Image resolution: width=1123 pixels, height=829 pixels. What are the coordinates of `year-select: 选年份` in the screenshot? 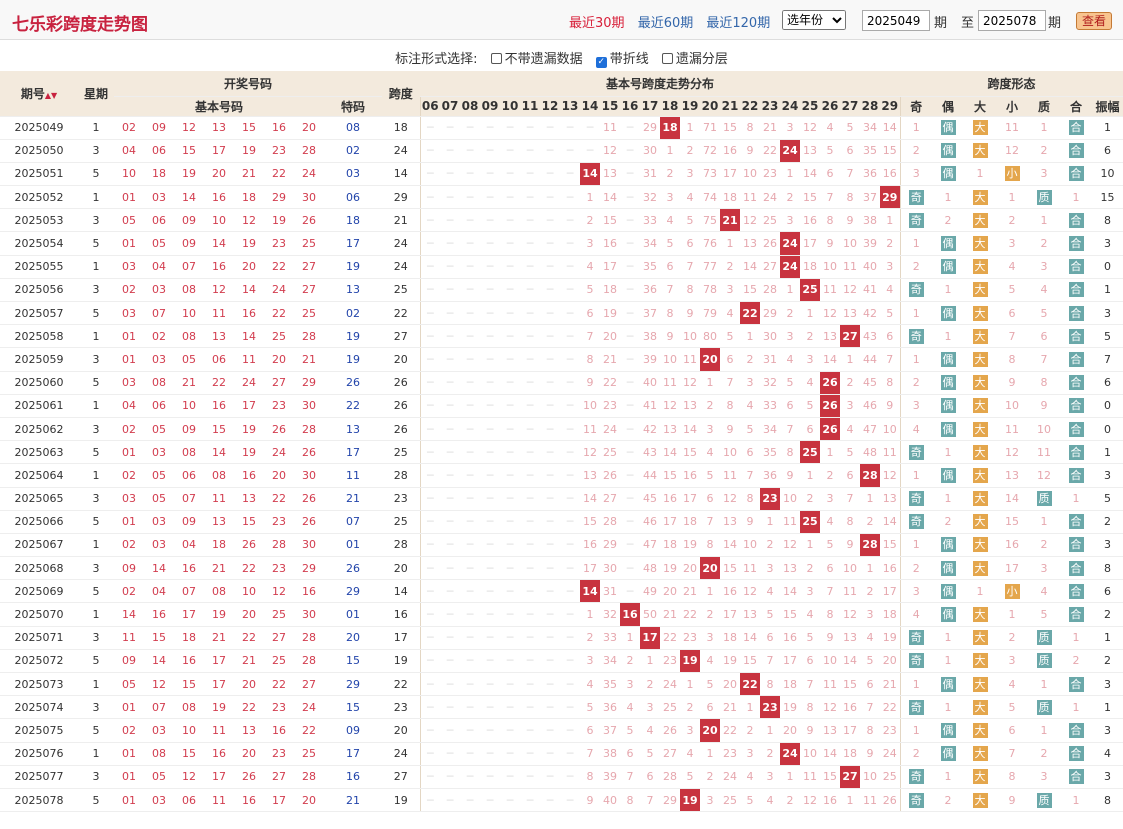 It's located at (814, 20).